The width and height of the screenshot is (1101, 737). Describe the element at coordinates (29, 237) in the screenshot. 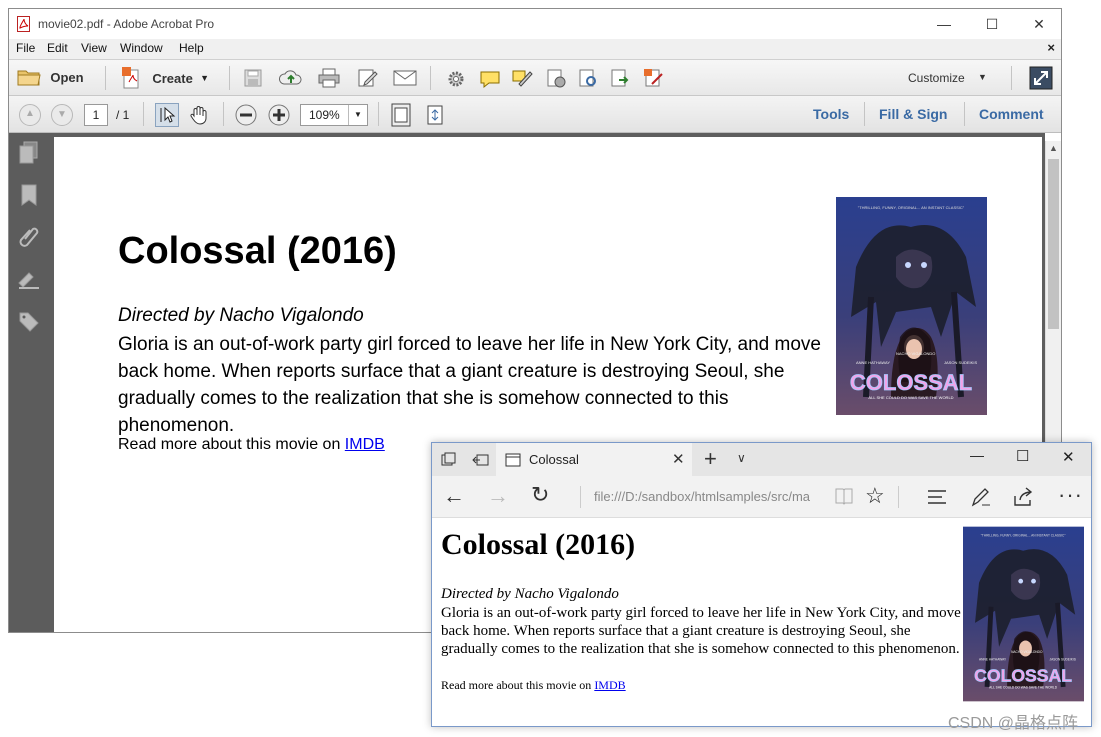

I see `attachment-icon` at that location.